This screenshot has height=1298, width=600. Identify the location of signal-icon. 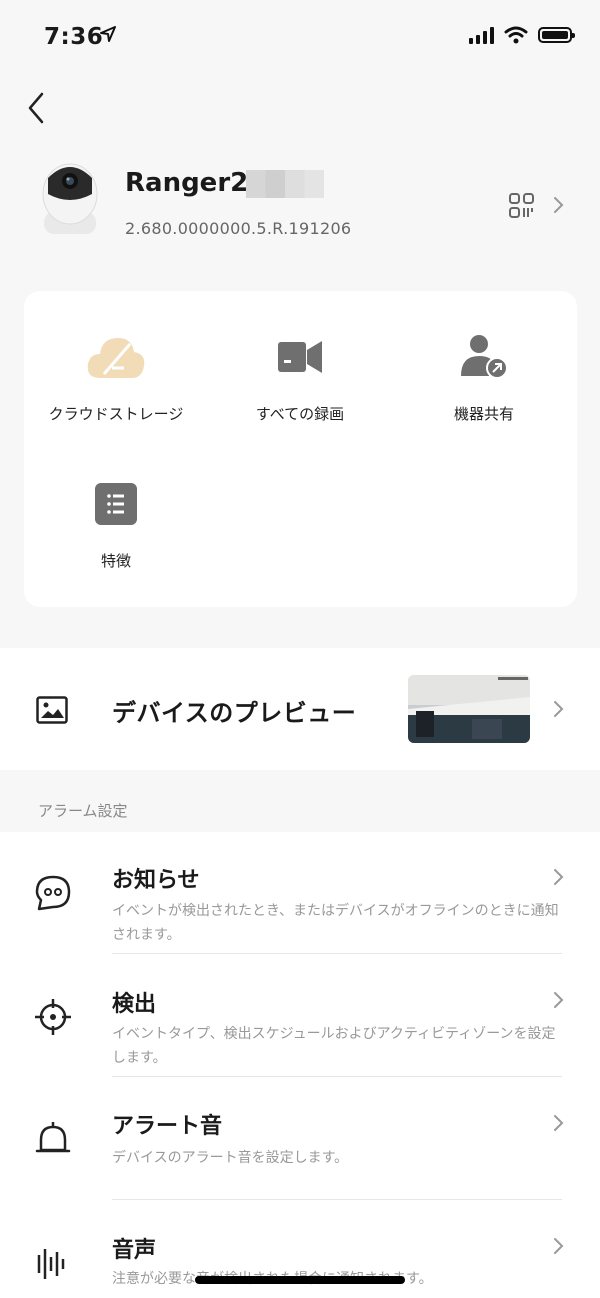
(481, 35).